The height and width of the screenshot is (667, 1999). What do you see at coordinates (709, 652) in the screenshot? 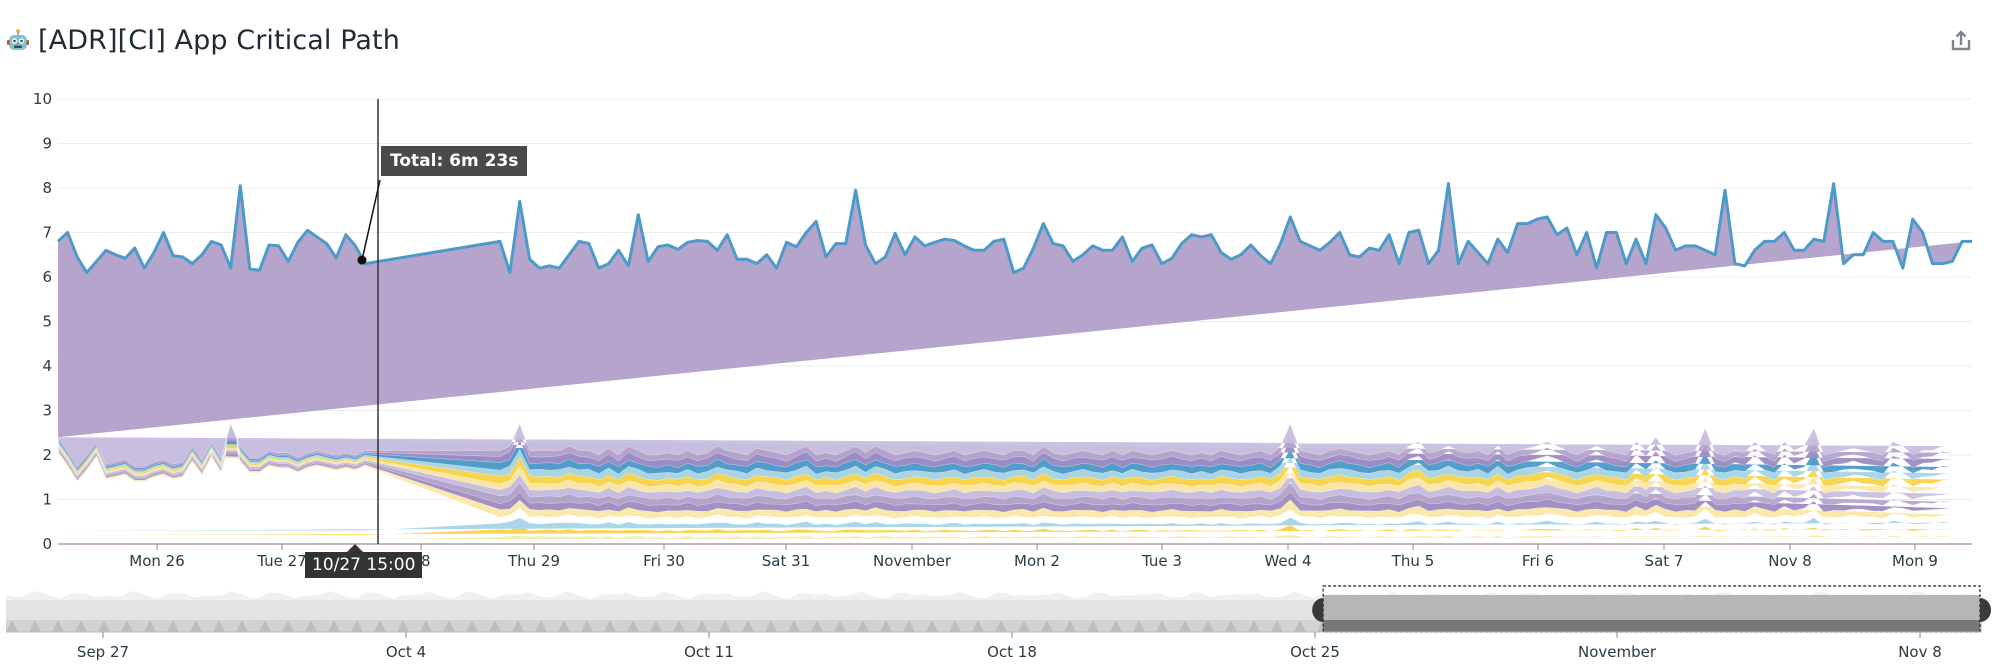
I see `navigator-tick-label: Oct 11` at bounding box center [709, 652].